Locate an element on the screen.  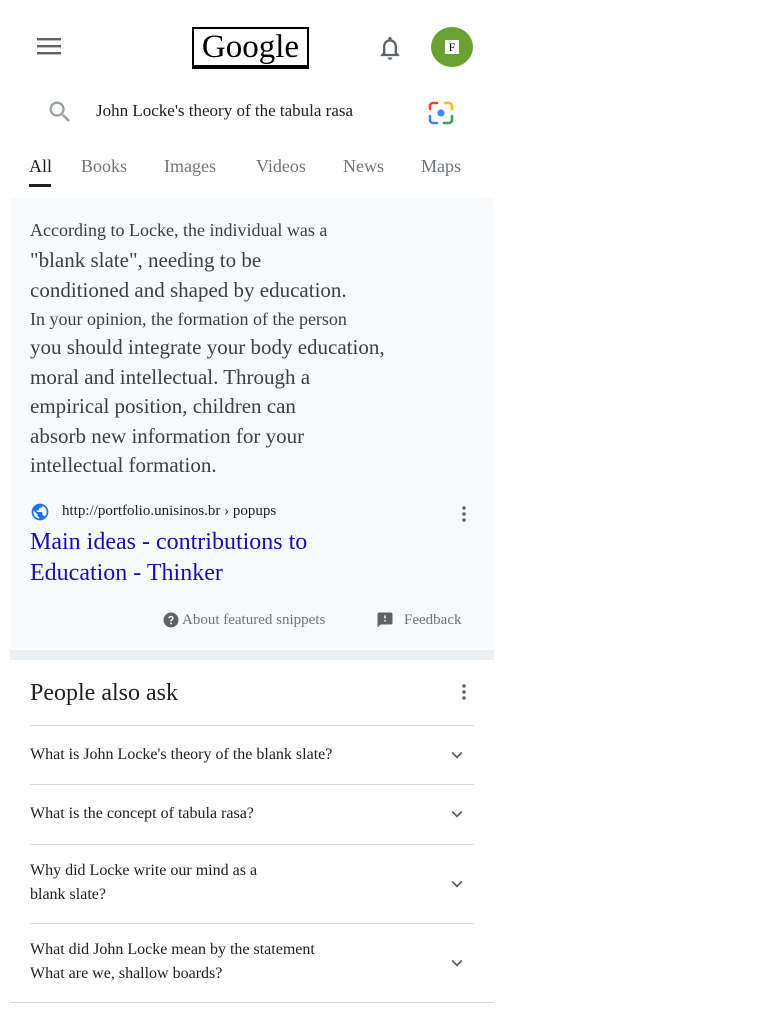
tab-books: Books is located at coordinates (104, 166).